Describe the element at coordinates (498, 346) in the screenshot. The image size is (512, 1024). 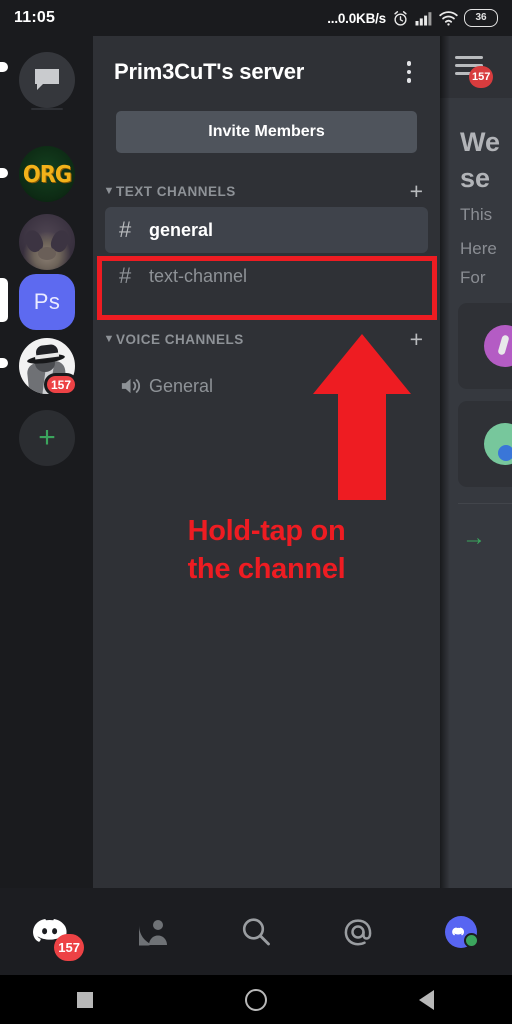
I see `invite-card-icon` at that location.